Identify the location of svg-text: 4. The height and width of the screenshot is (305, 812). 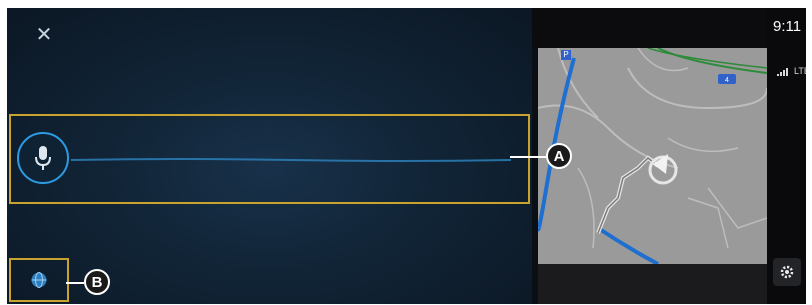
(727, 80).